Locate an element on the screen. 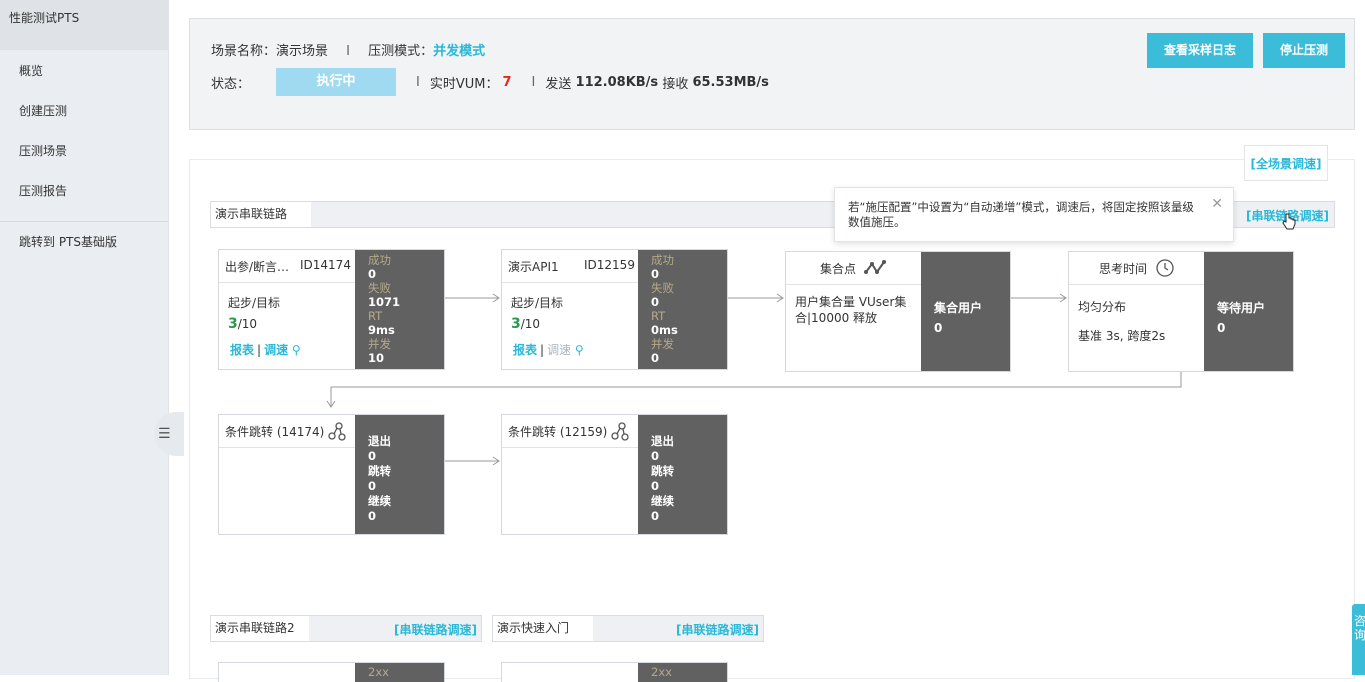 Image resolution: width=1365 pixels, height=682 pixels. chain-name: 演示快速入门 is located at coordinates (543, 628).